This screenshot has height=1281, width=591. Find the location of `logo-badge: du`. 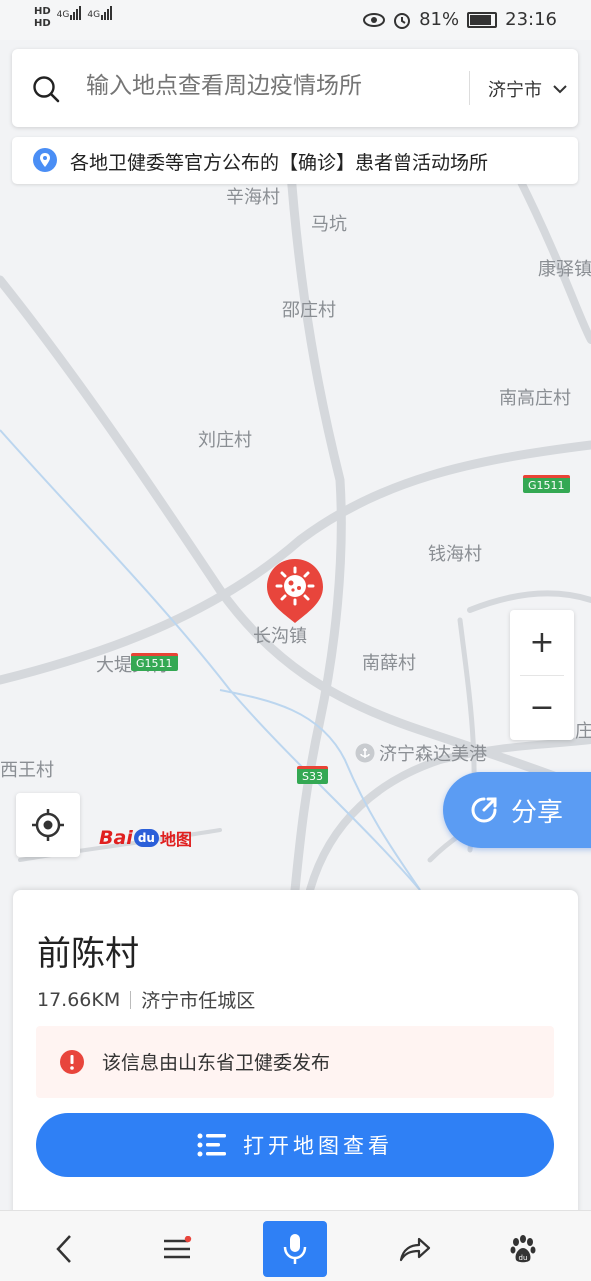

logo-badge: du is located at coordinates (146, 838).